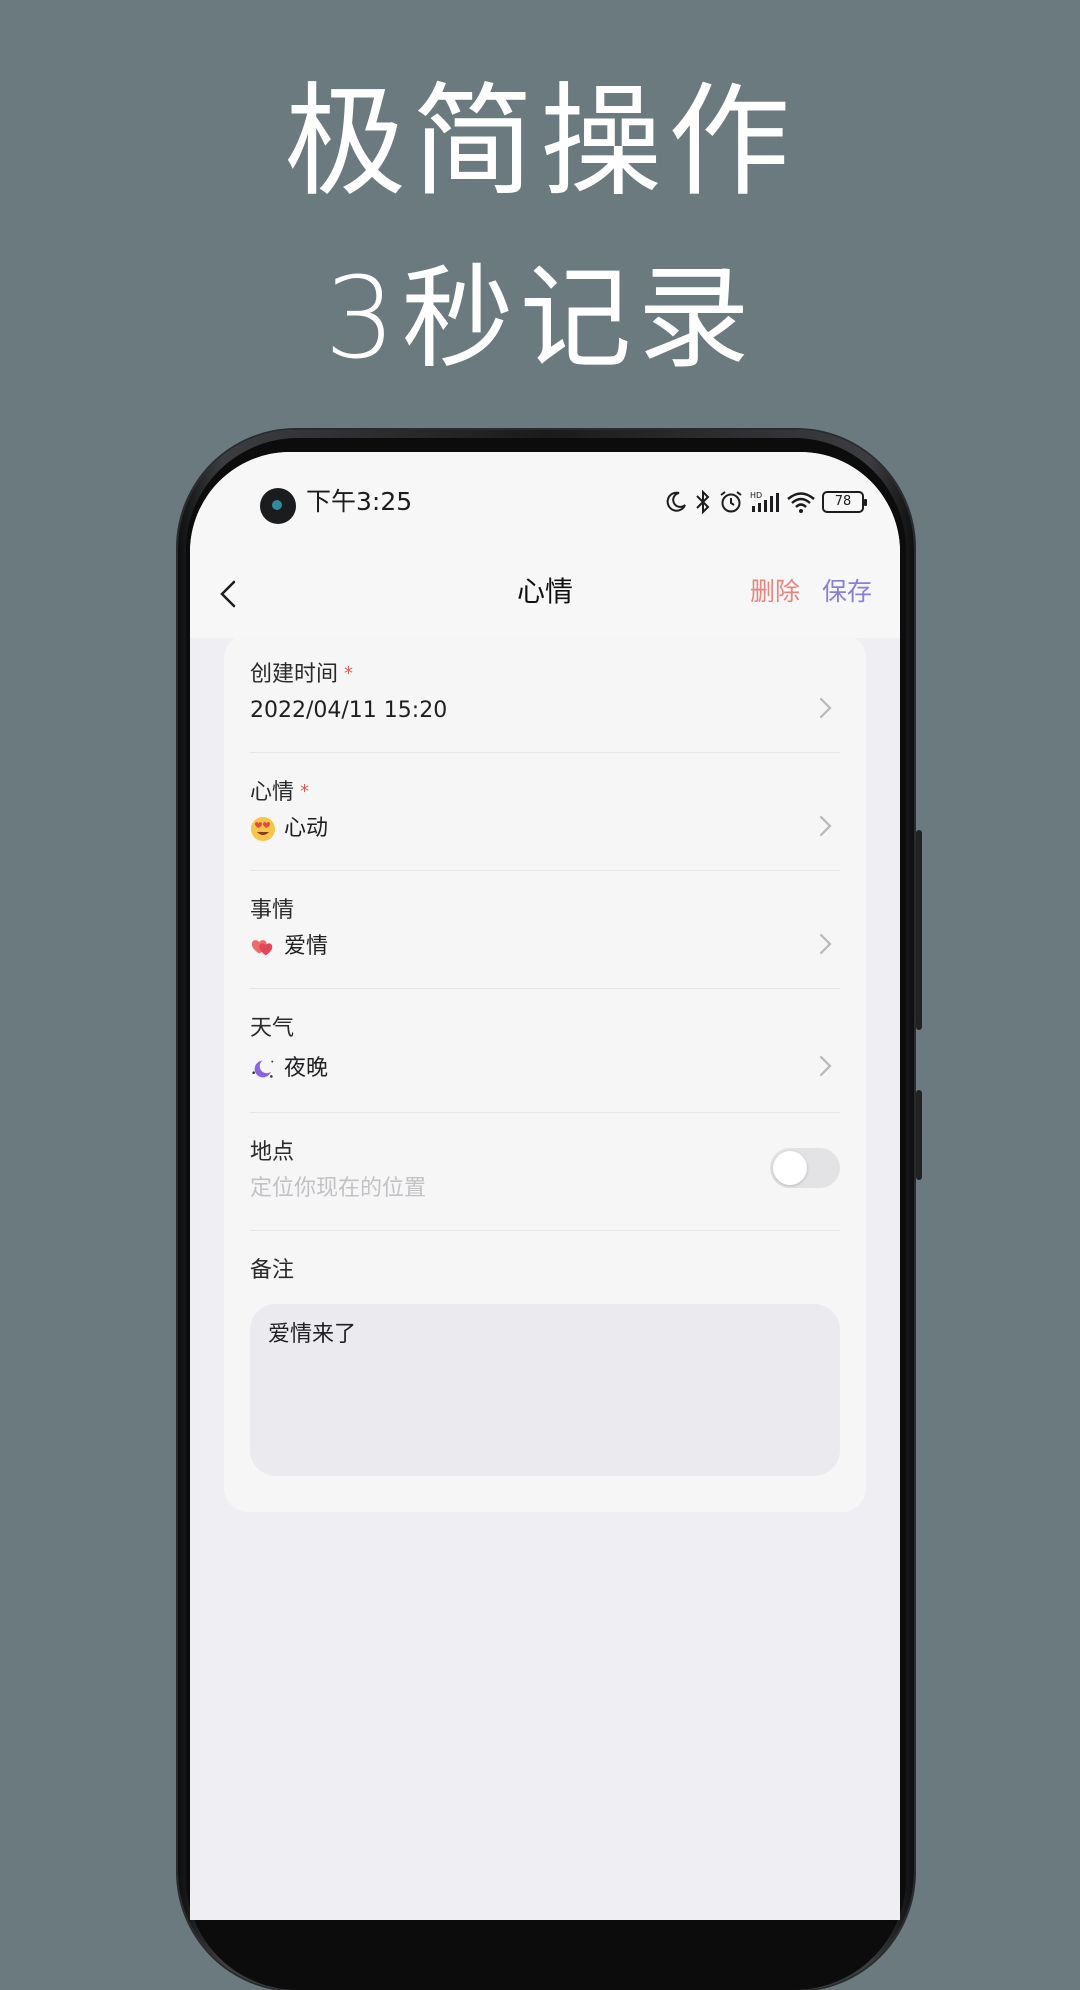  I want to click on volume-button, so click(919, 930).